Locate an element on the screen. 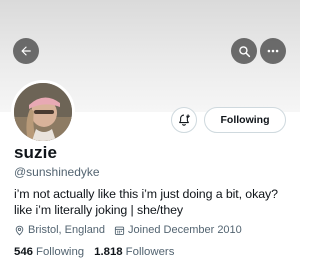 The height and width of the screenshot is (267, 320). follow-stats: 546 Following 1.818 Followers is located at coordinates (94, 252).